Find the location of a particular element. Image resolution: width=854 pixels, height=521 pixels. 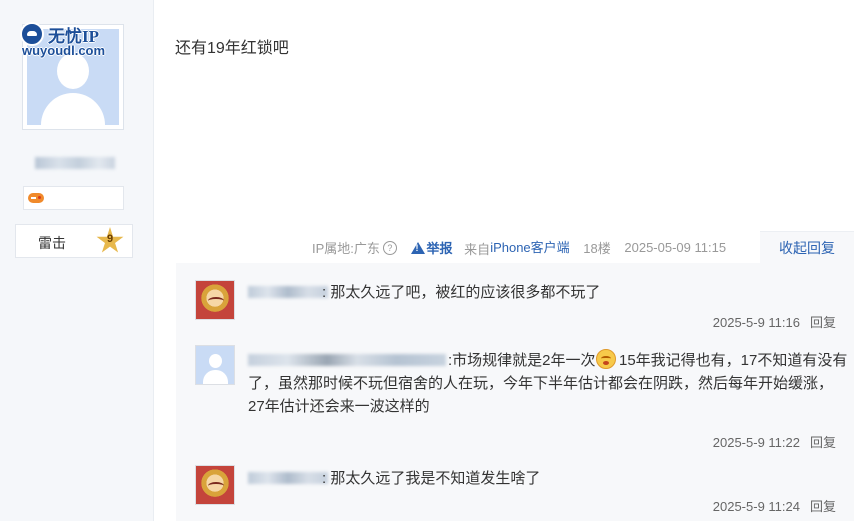

reply-text: : 那太久远了我是不知道发生啥了 is located at coordinates (431, 478).